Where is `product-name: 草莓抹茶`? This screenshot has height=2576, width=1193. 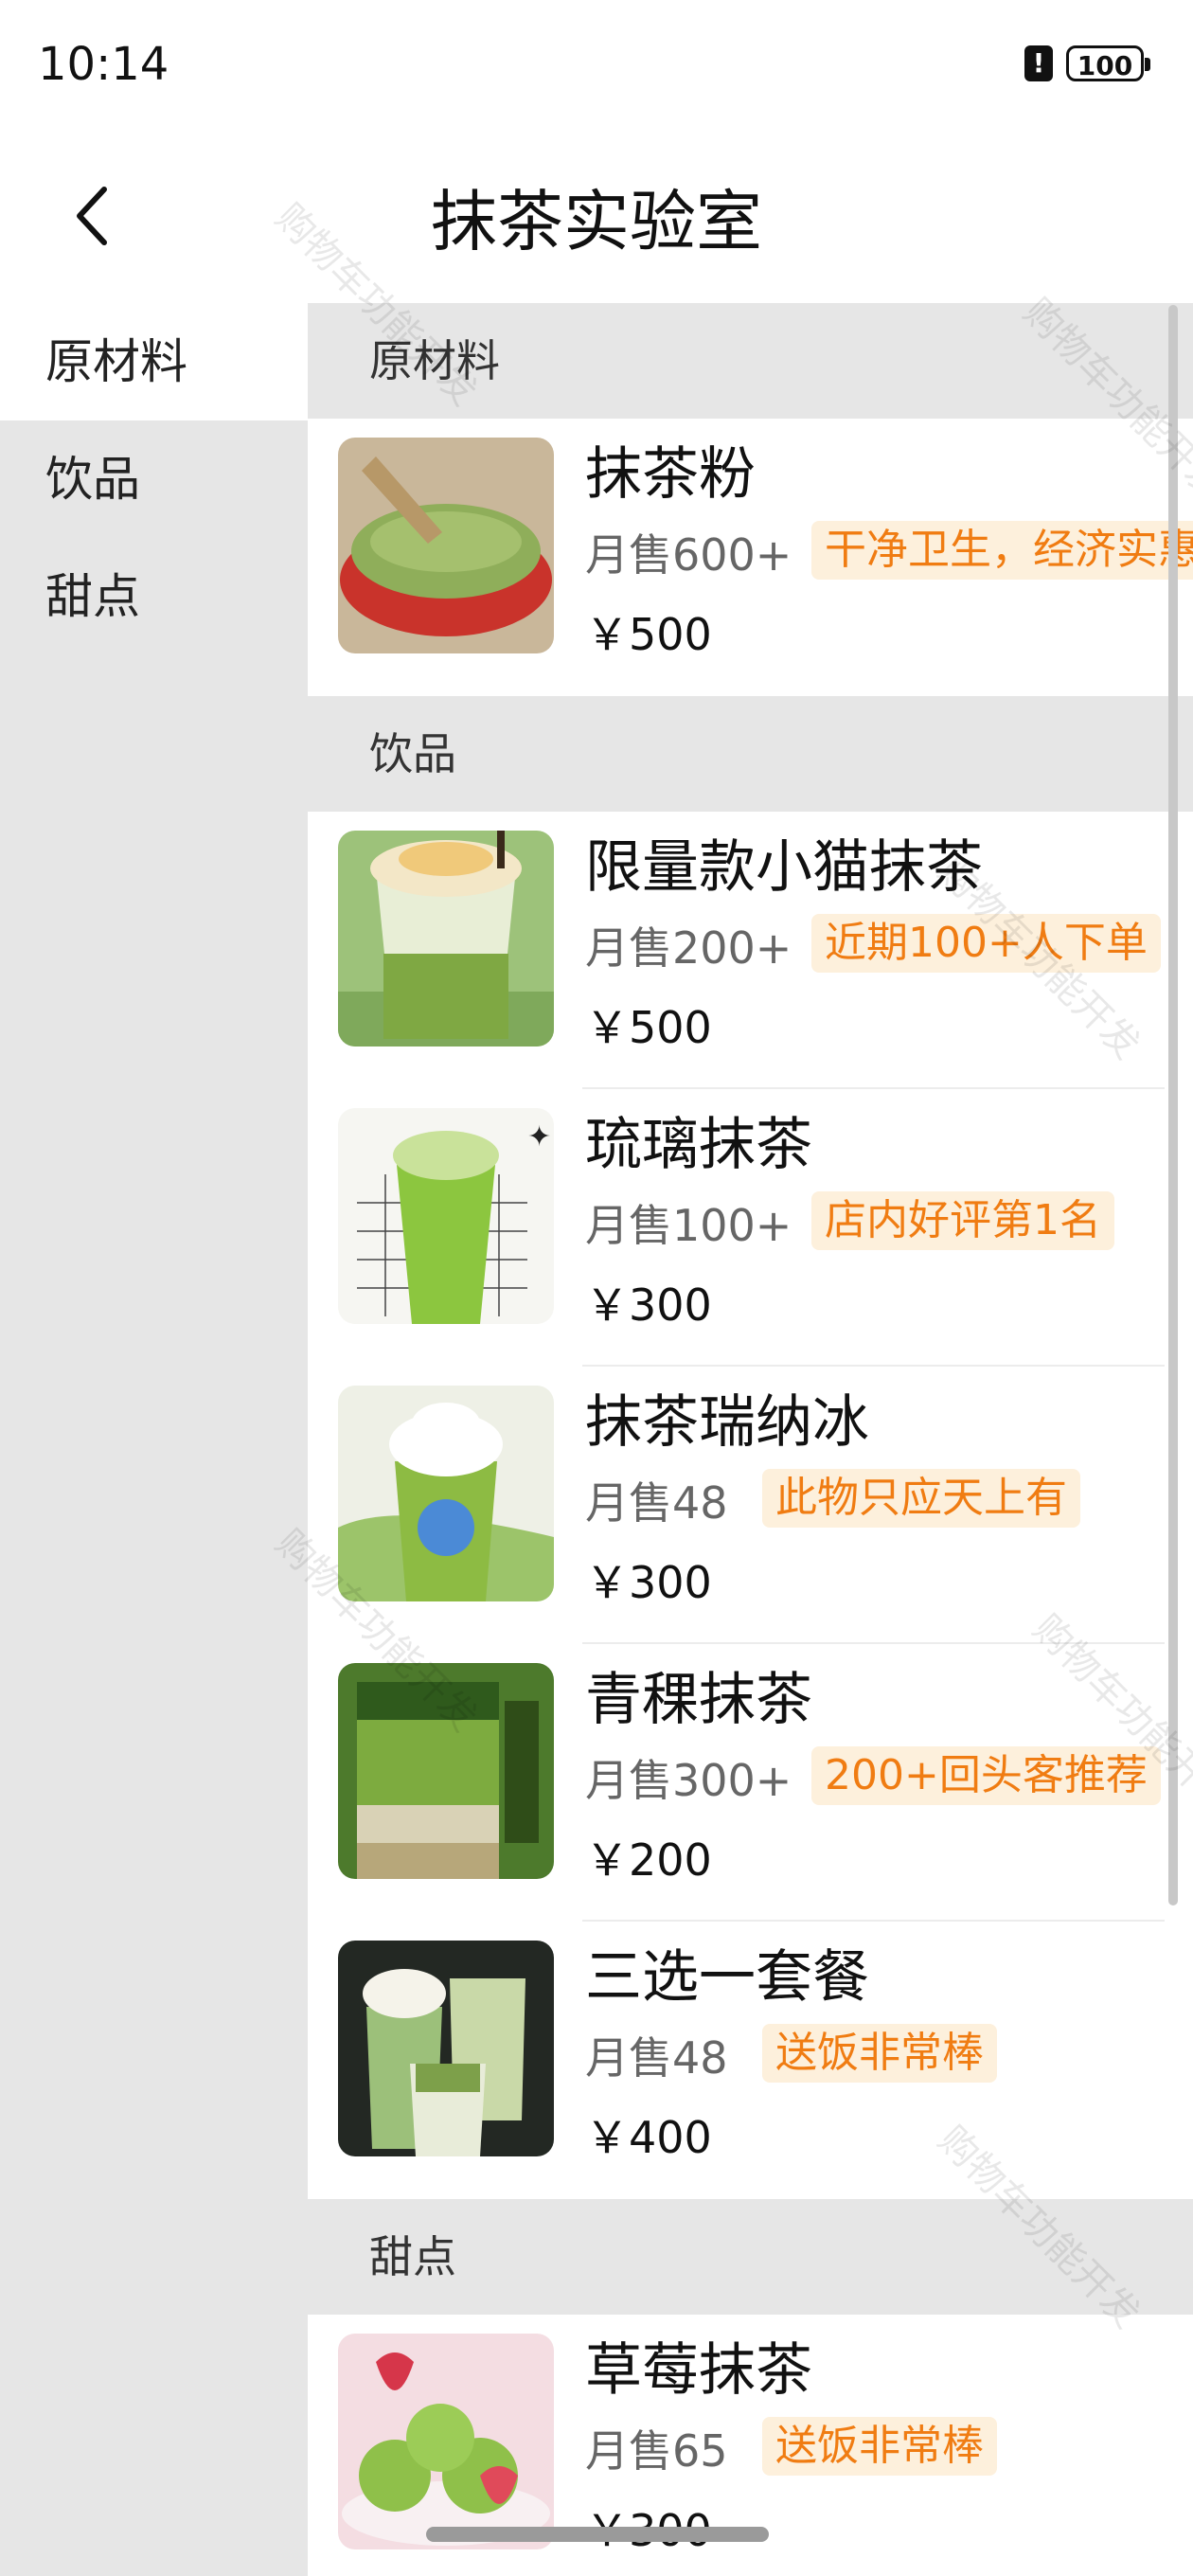
product-name: 草莓抹茶 is located at coordinates (698, 2370).